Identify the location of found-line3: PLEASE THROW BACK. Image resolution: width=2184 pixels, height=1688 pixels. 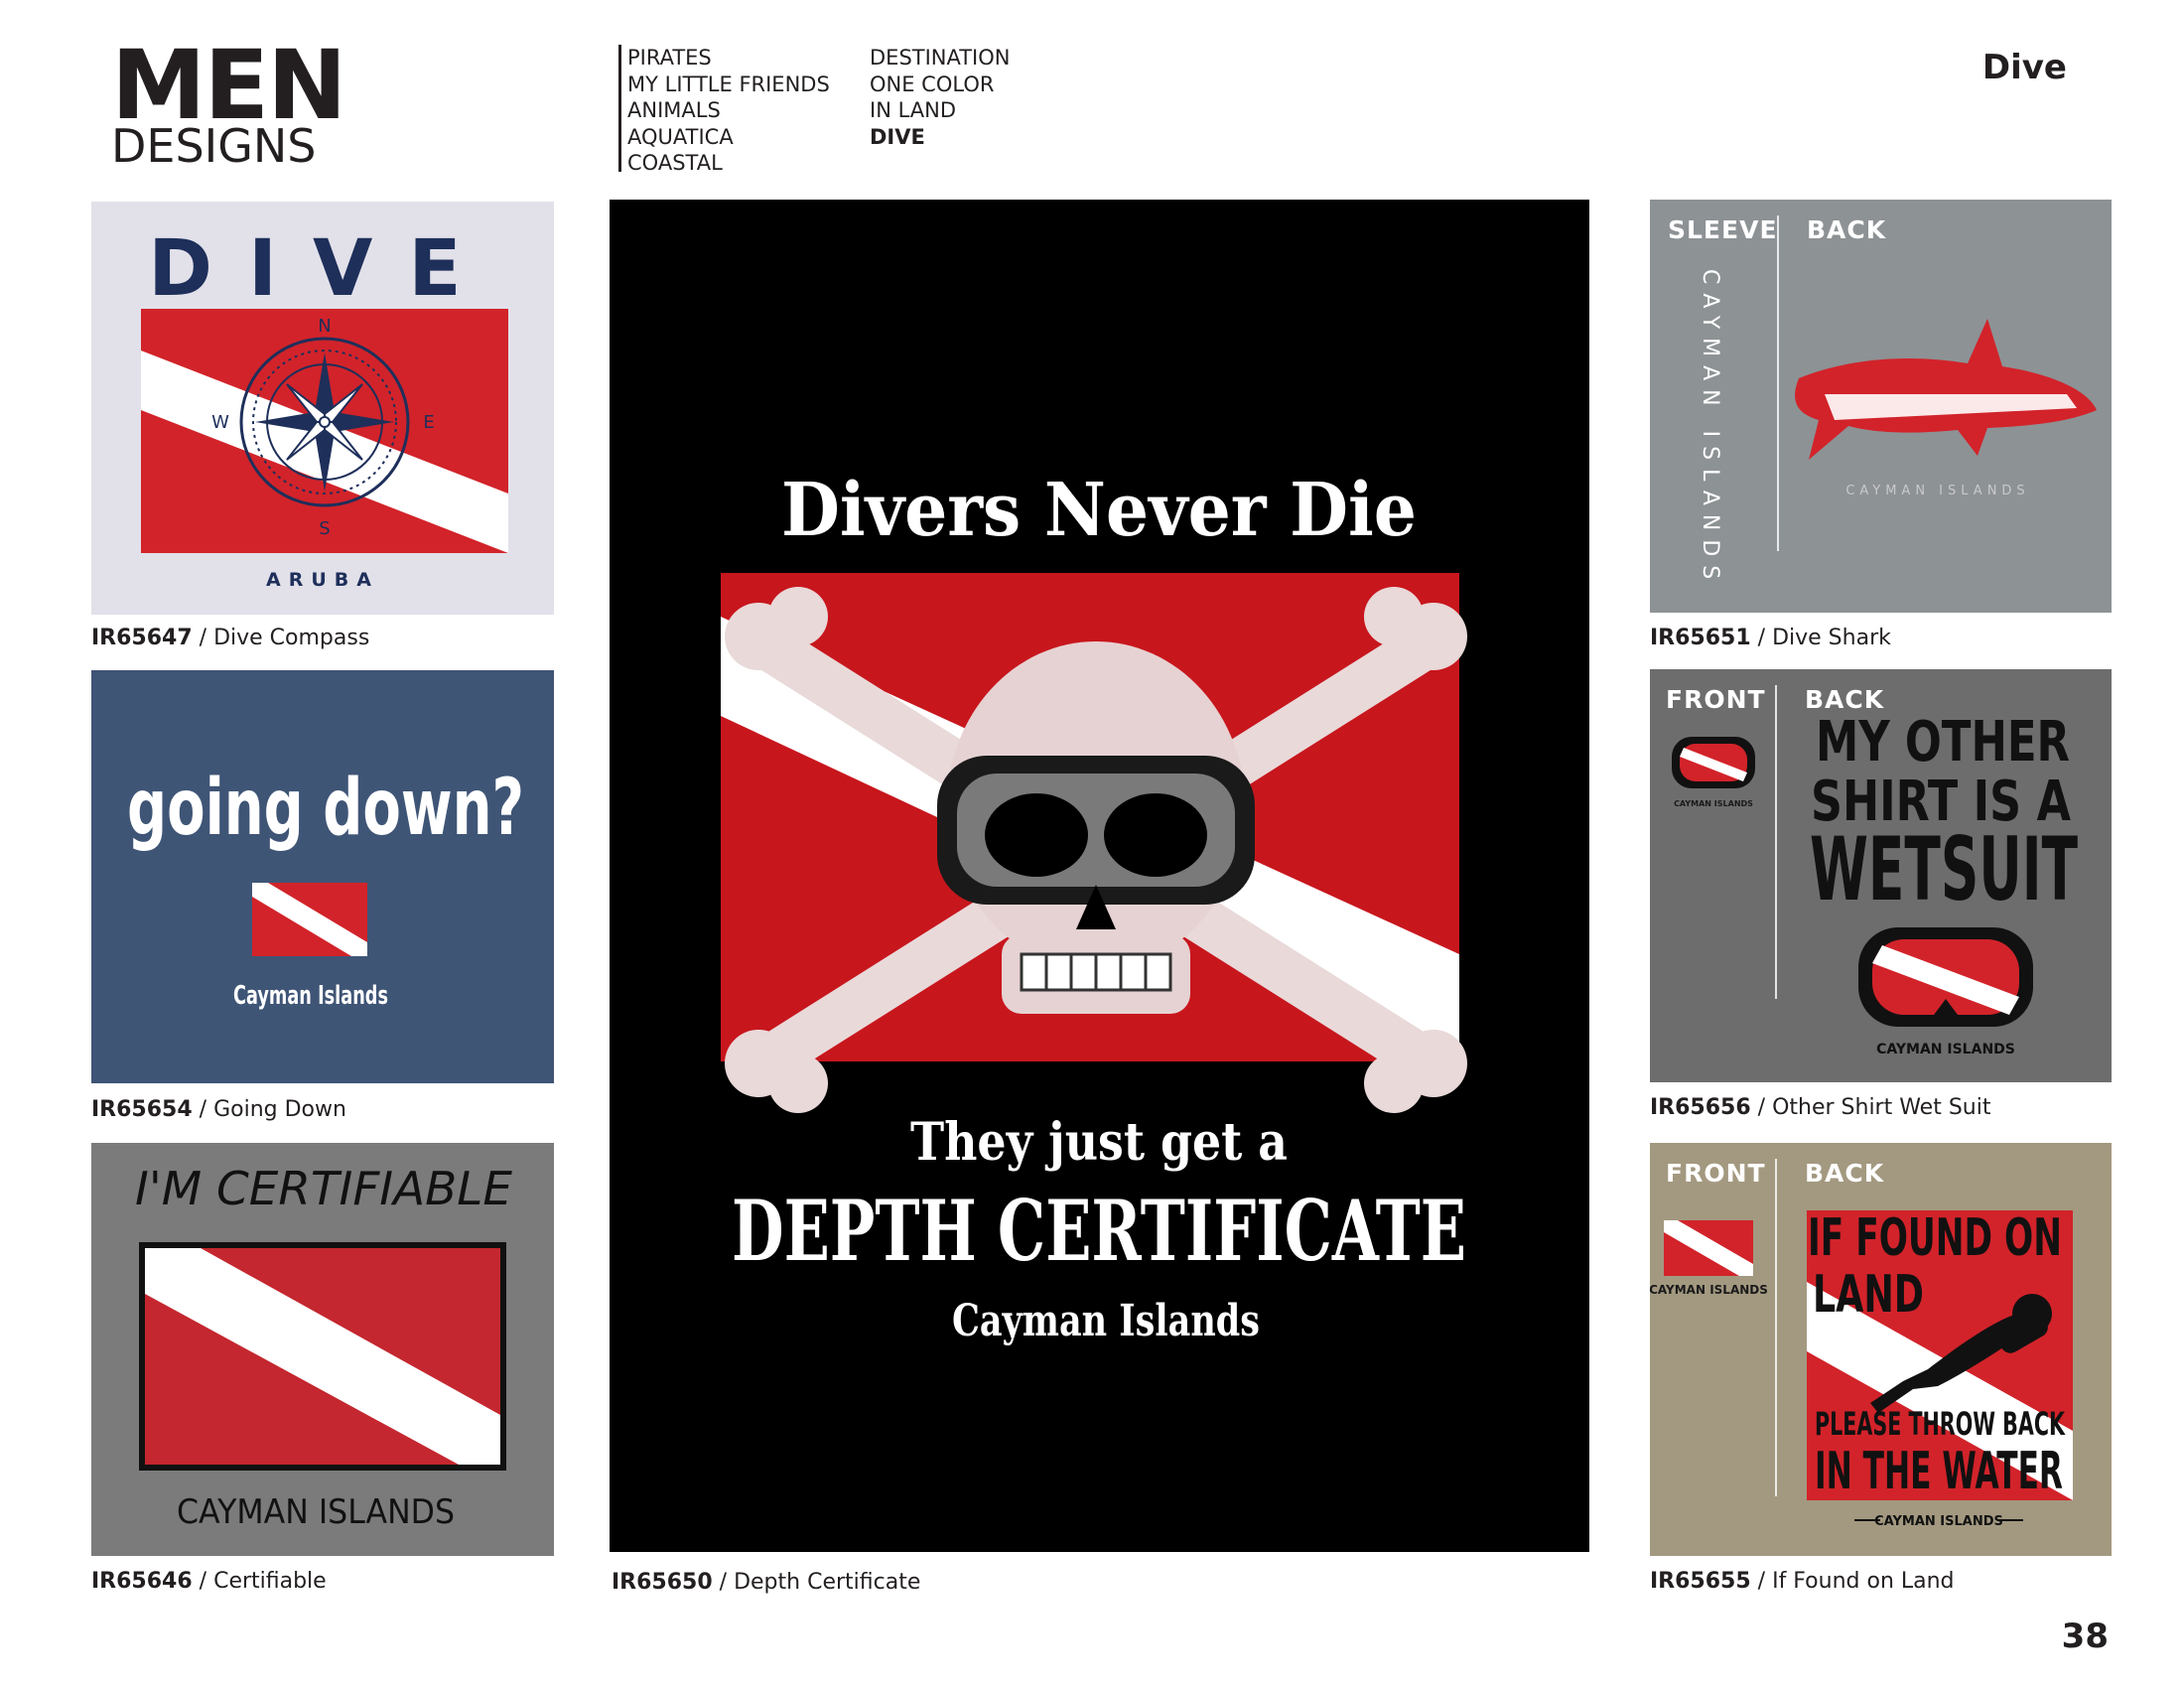
(1940, 1424).